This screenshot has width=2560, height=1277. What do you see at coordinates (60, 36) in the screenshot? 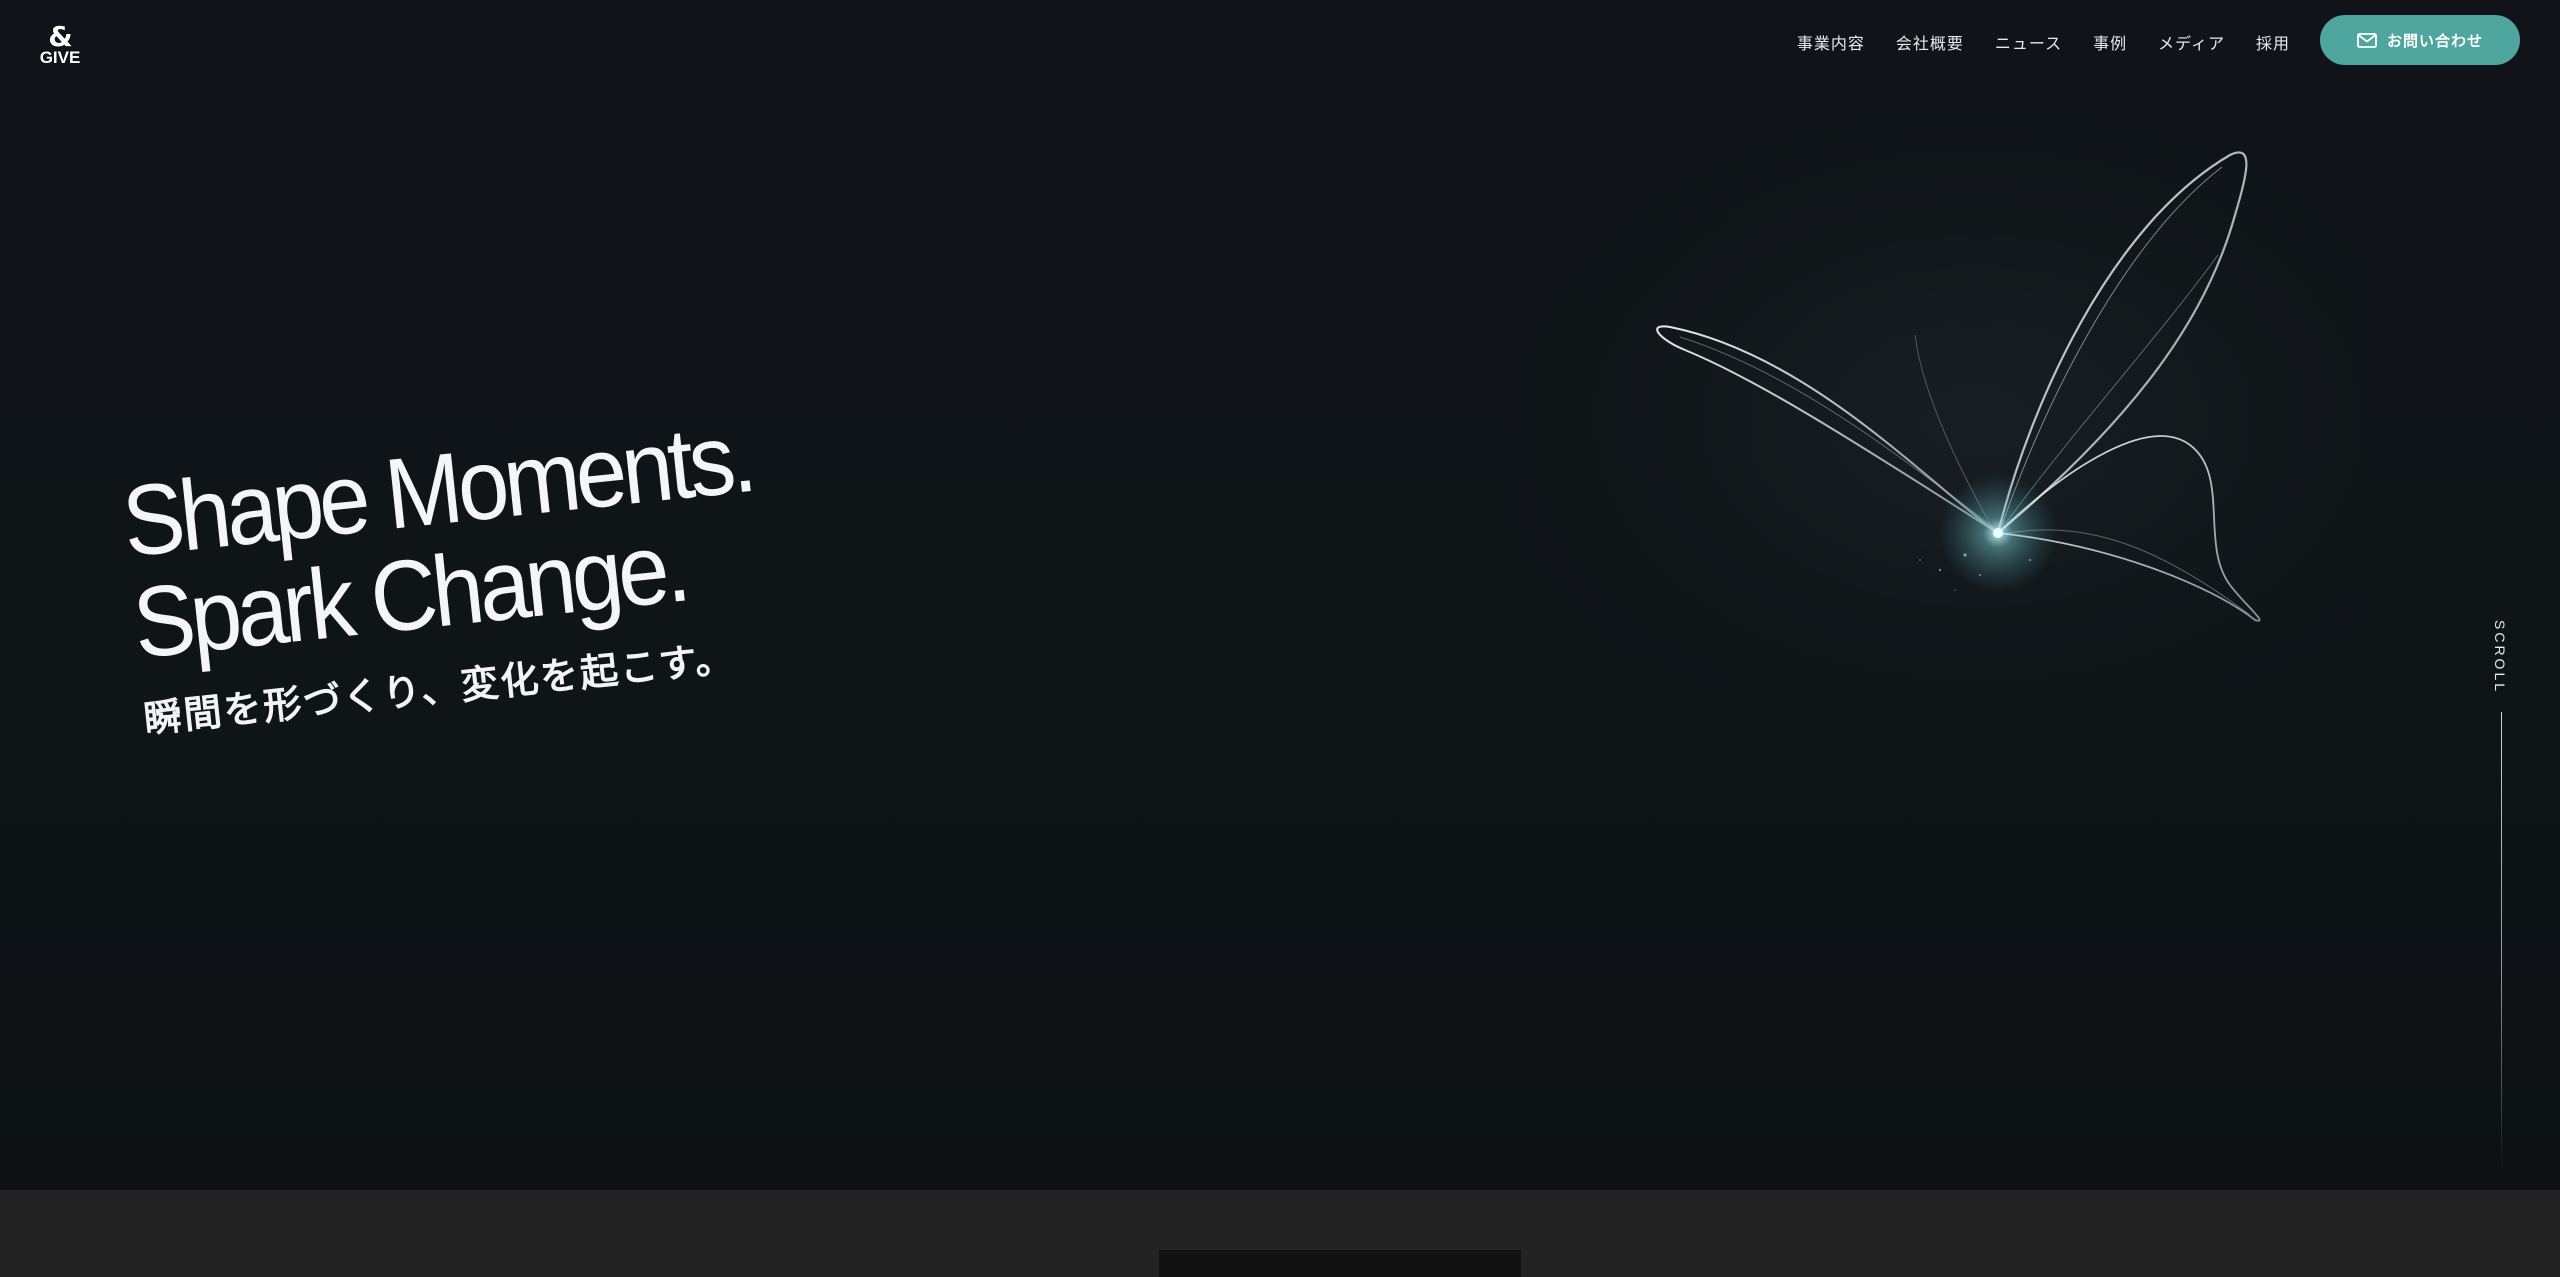
I see `logo-symbol: &` at bounding box center [60, 36].